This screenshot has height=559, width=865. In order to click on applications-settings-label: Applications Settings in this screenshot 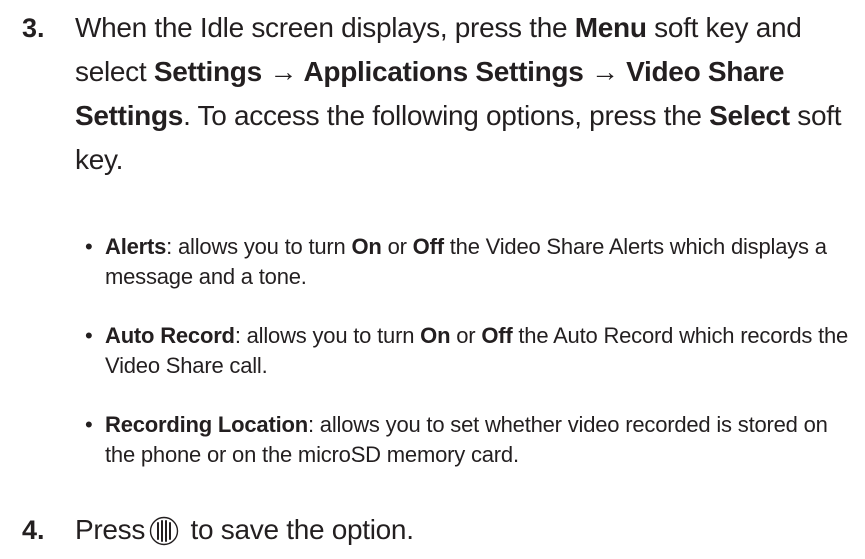, I will do `click(443, 71)`.